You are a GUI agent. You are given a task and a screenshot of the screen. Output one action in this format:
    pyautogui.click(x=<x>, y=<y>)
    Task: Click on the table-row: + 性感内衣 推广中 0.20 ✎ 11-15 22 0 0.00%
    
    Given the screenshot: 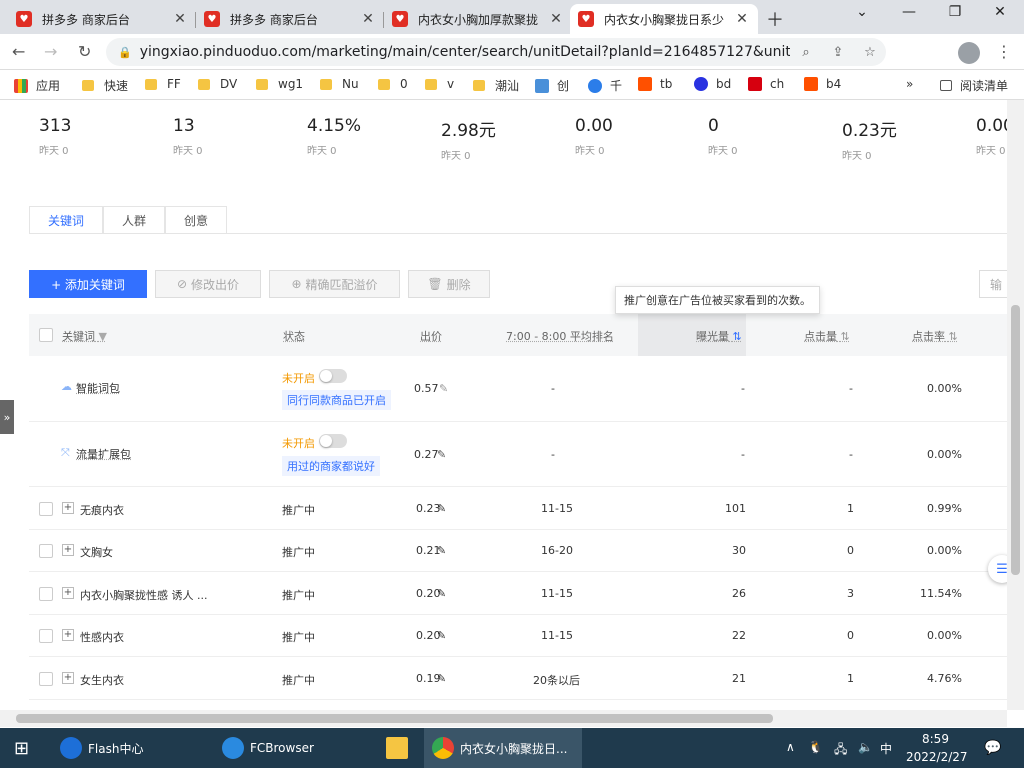 What is the action you would take?
    pyautogui.click(x=518, y=636)
    